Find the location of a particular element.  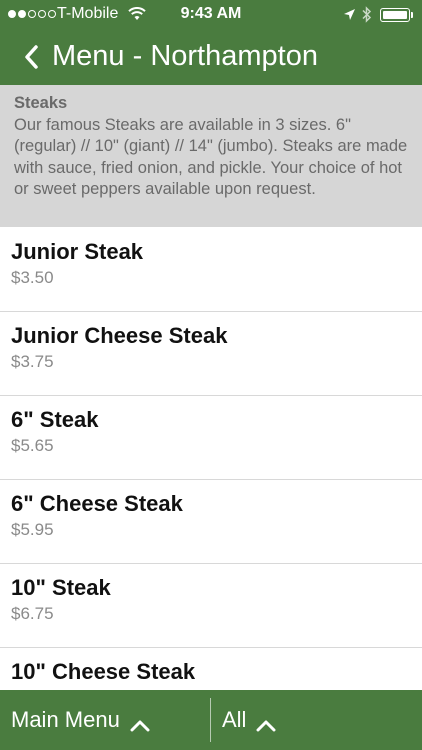

location-arrow-icon is located at coordinates (349, 17).